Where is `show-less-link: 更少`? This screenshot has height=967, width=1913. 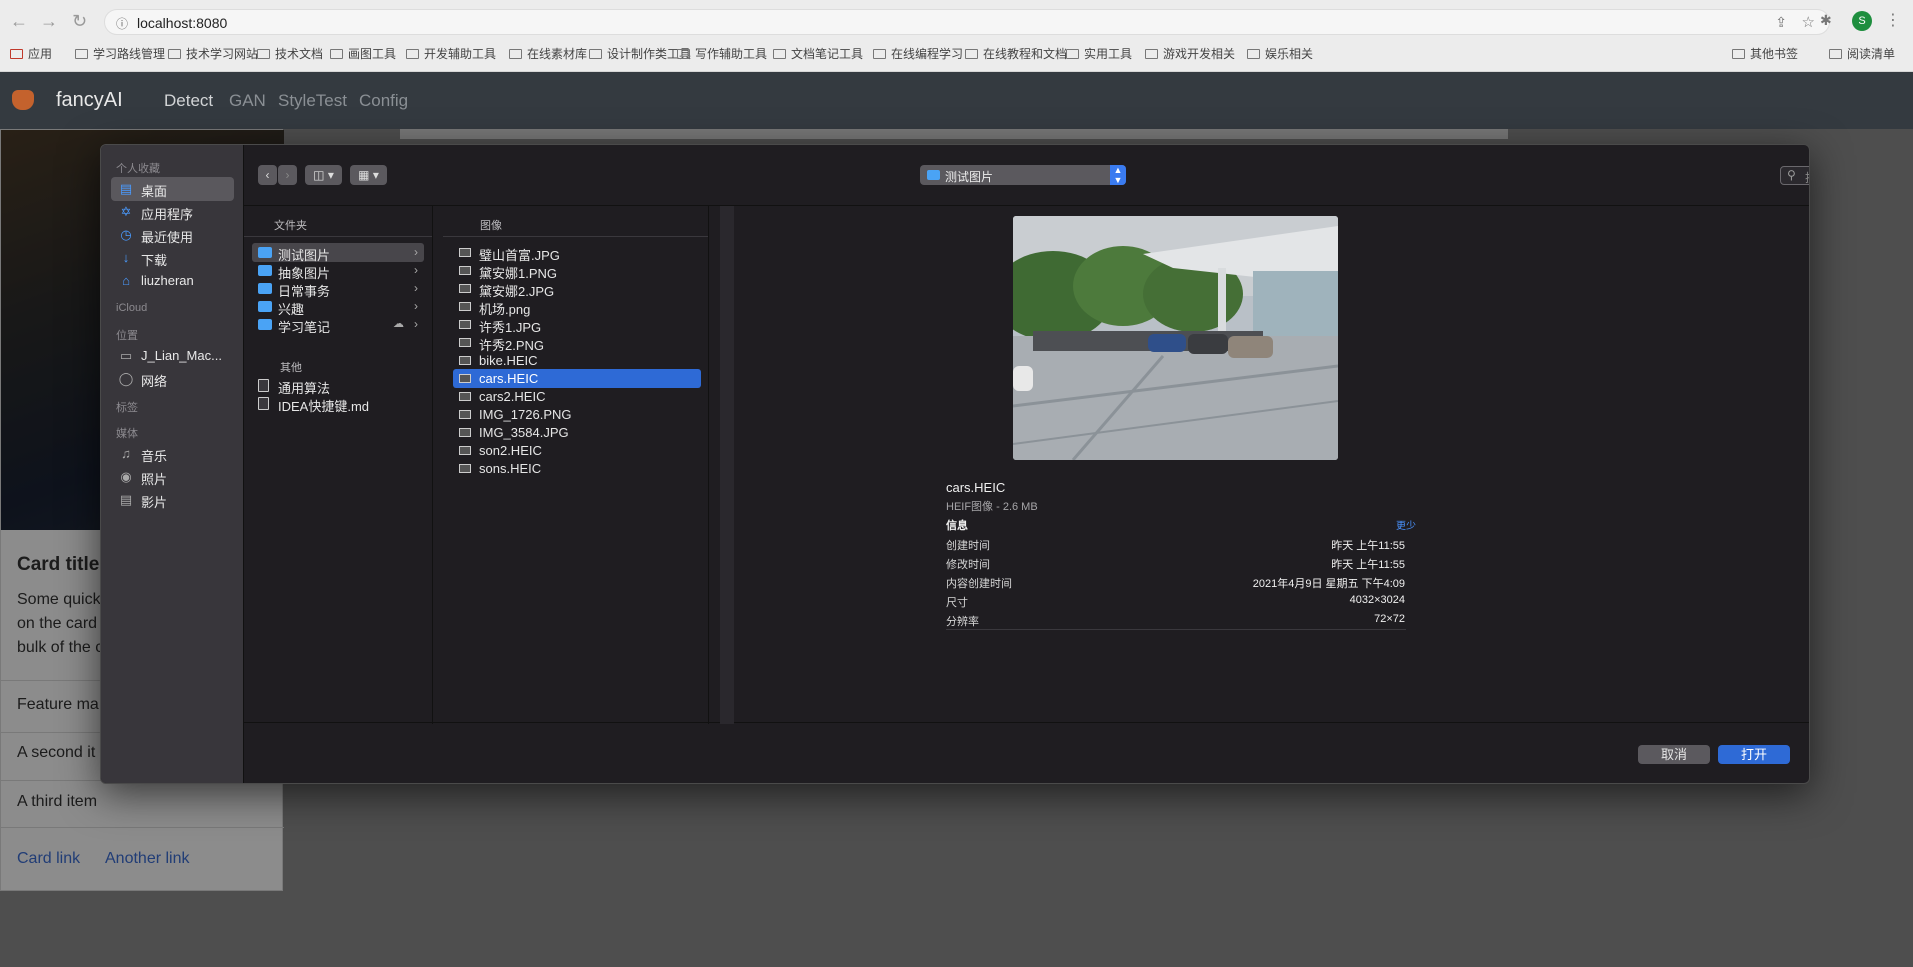
show-less-link: 更少 is located at coordinates (1406, 524).